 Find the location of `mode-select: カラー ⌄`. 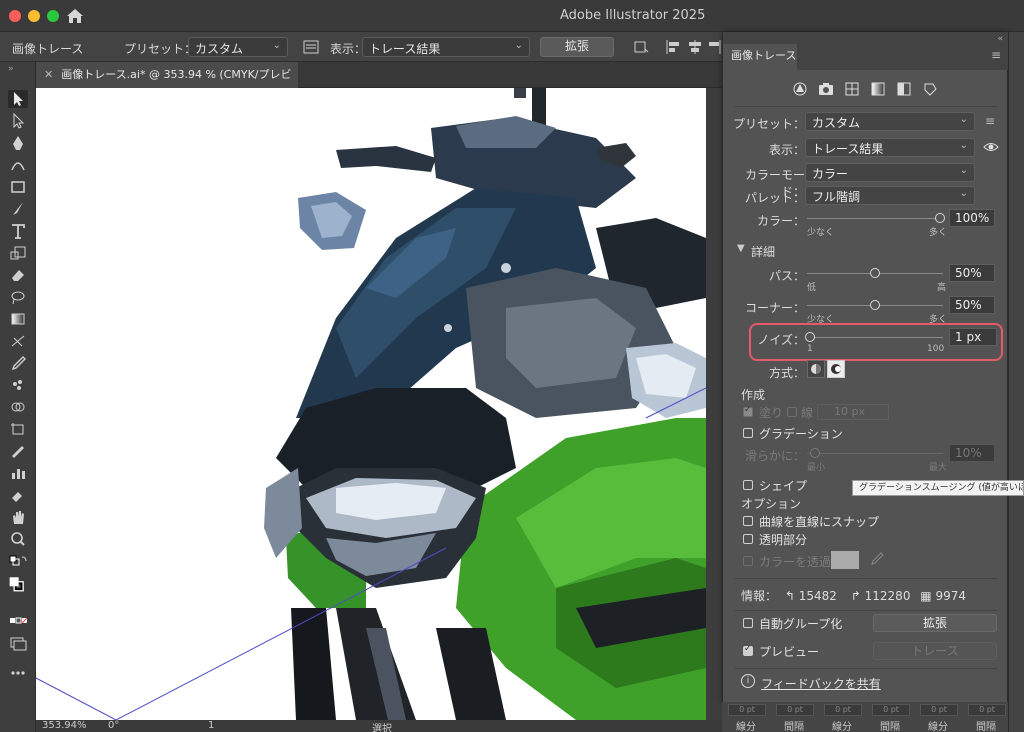

mode-select: カラー ⌄ is located at coordinates (890, 172).